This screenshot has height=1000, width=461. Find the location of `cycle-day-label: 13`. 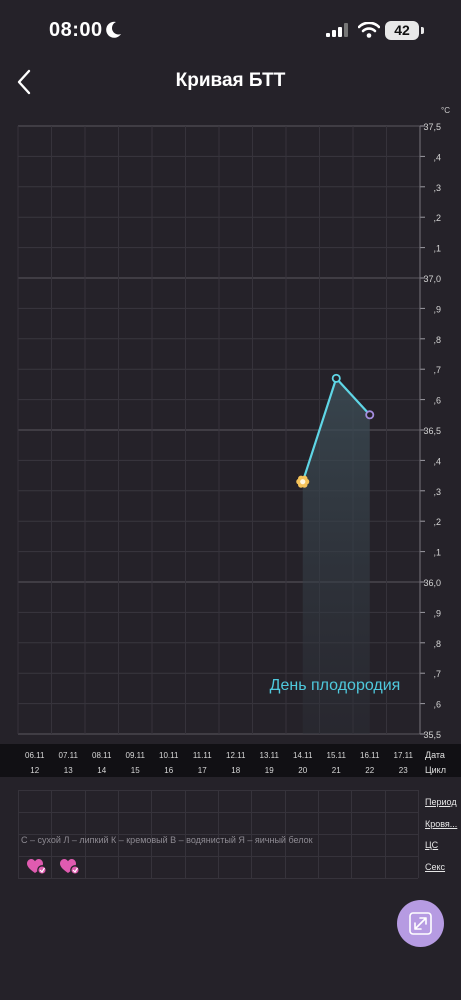

cycle-day-label: 13 is located at coordinates (68, 770).